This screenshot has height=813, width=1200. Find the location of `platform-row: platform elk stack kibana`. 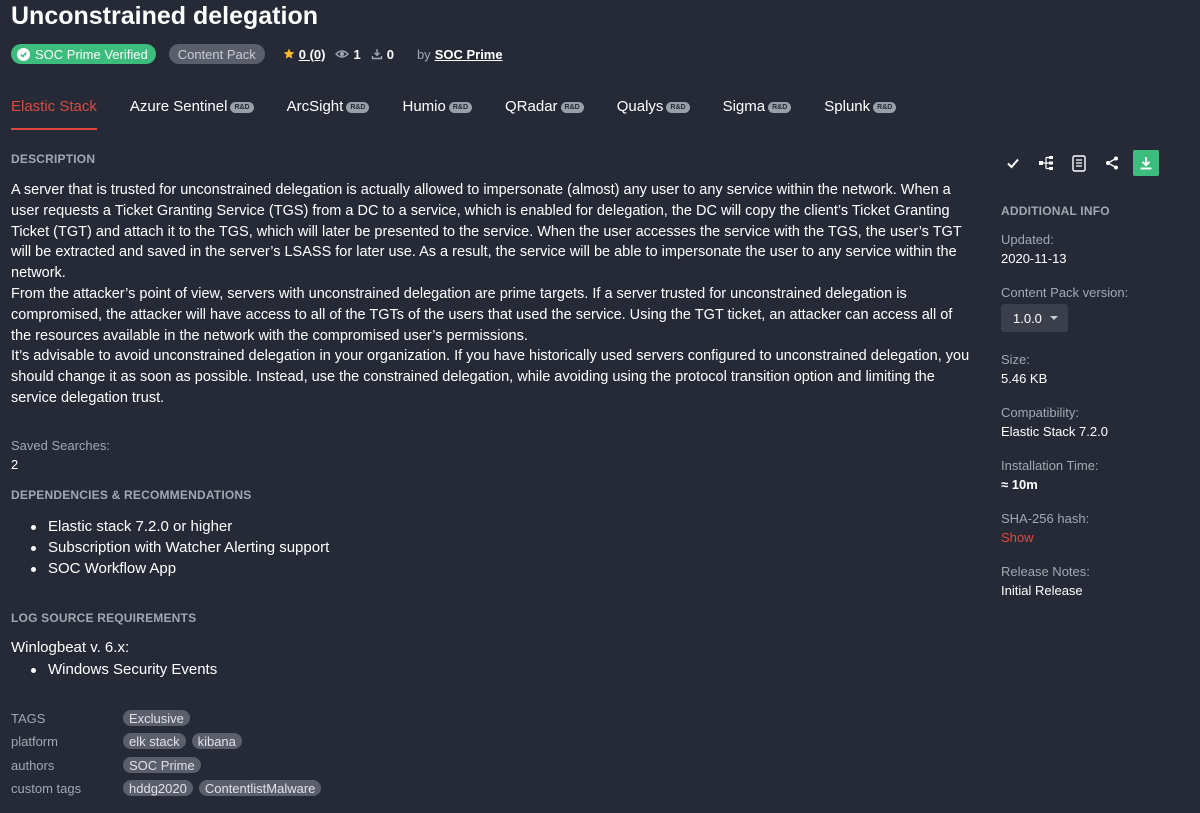

platform-row: platform elk stack kibana is located at coordinates (129, 741).